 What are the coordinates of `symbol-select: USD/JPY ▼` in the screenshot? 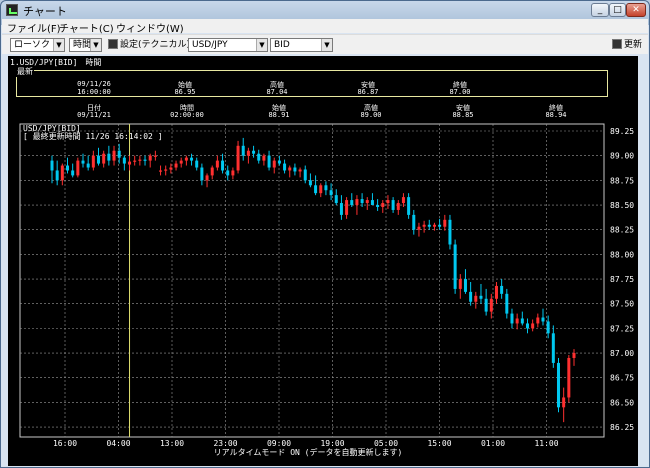 It's located at (228, 45).